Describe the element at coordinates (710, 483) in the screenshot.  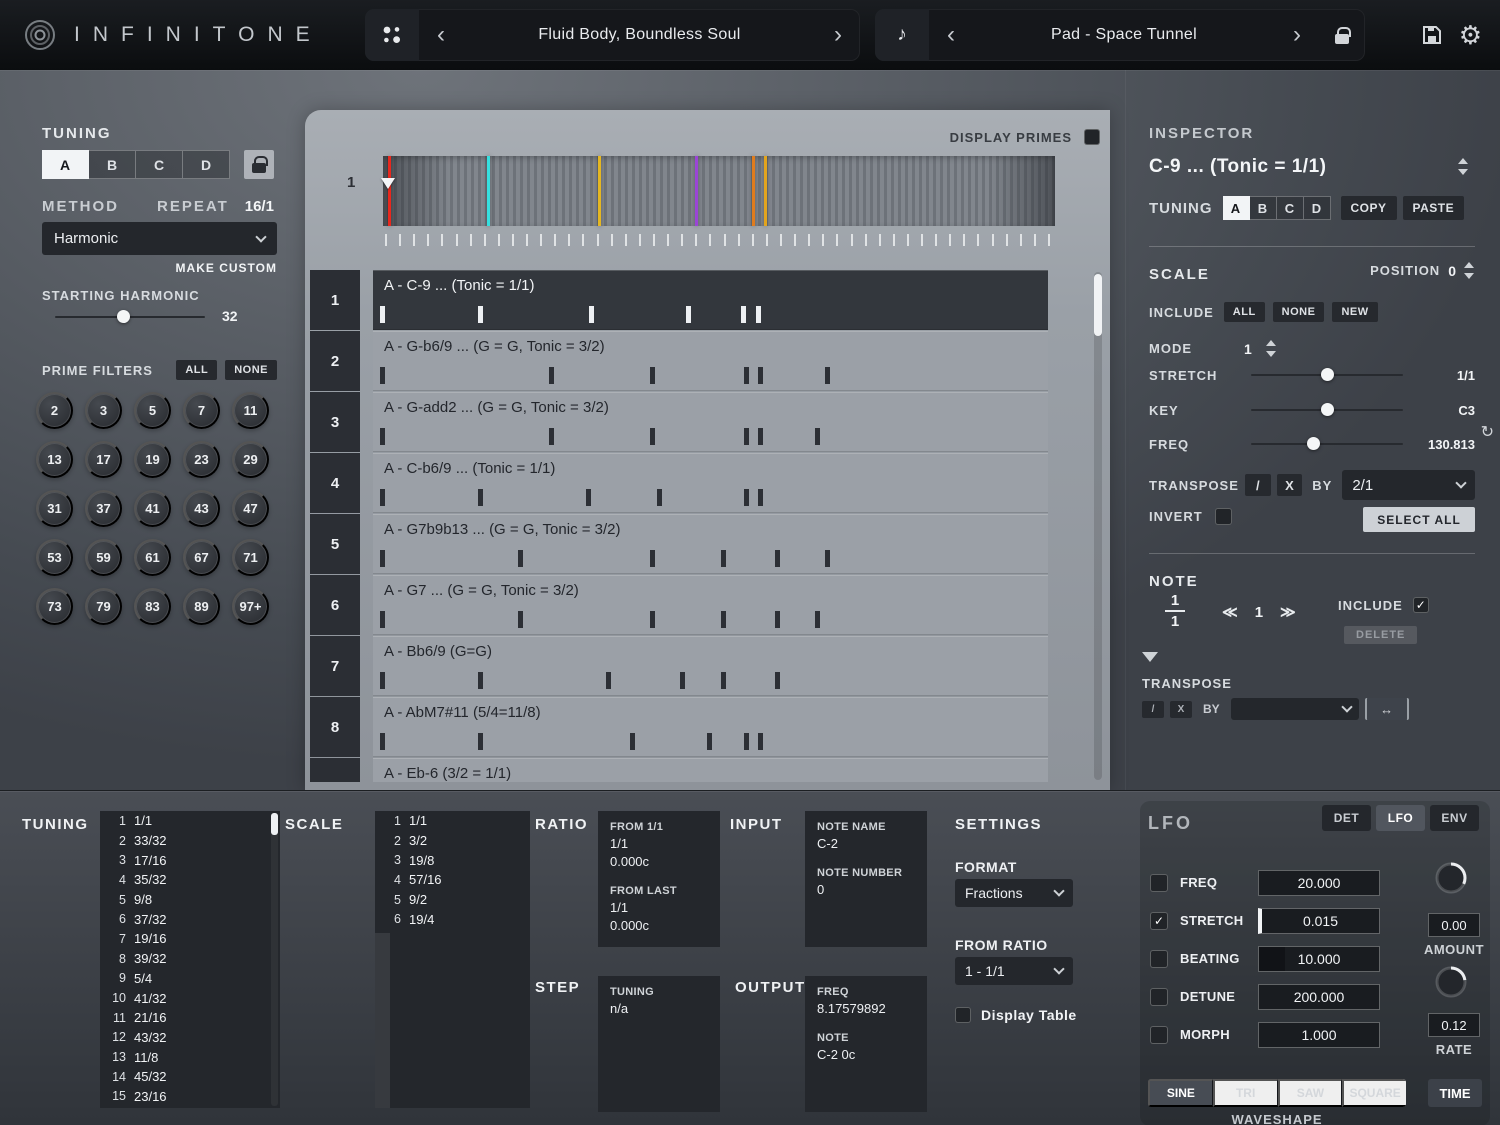
I see `scale-row-body: A - C-b6/9 ... (Tonic = 1/1)` at that location.